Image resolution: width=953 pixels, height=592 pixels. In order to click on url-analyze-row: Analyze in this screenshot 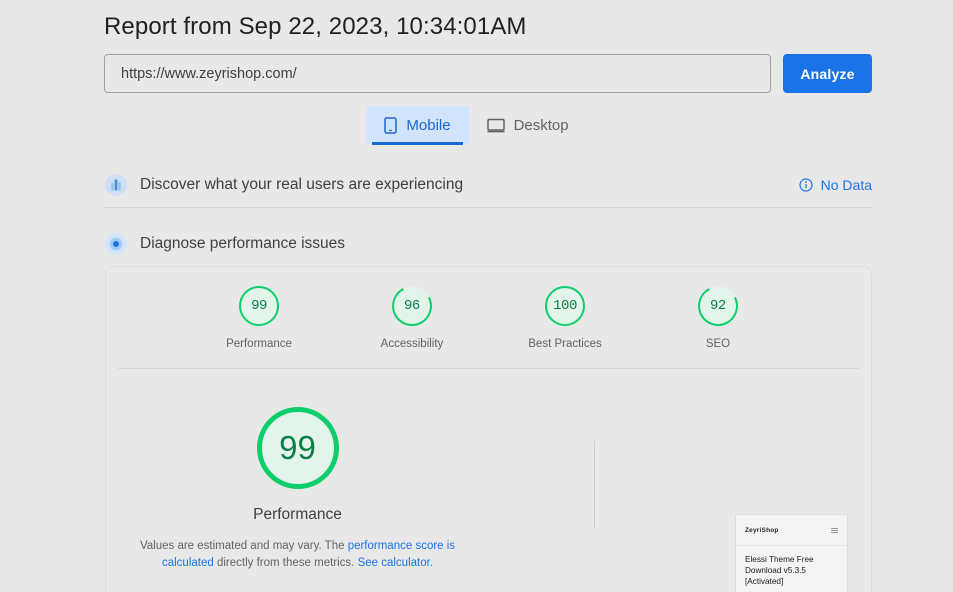, I will do `click(488, 73)`.